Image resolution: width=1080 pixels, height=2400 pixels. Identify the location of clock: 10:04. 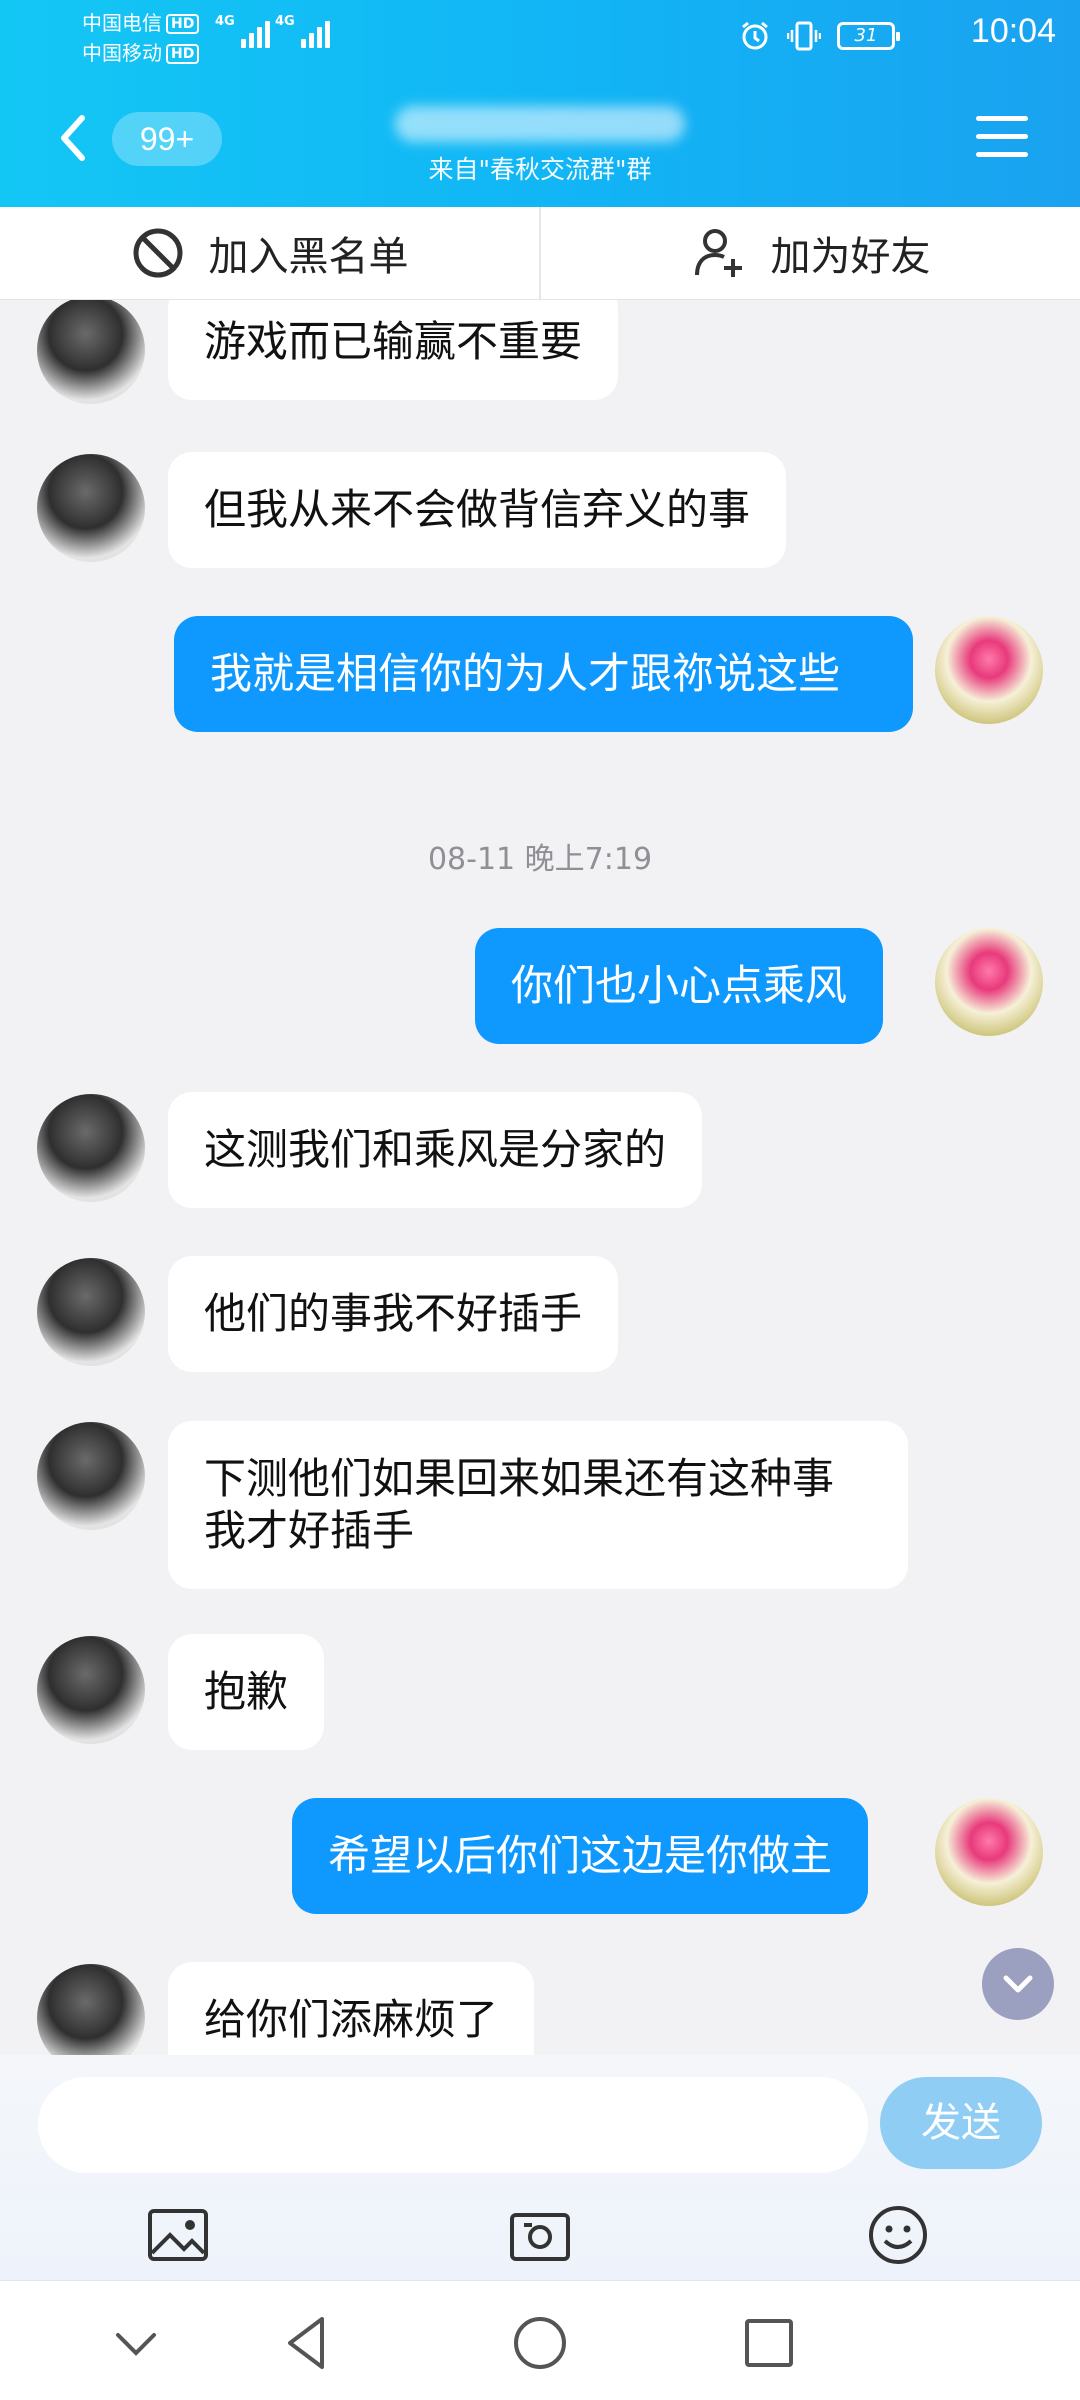
(1013, 31).